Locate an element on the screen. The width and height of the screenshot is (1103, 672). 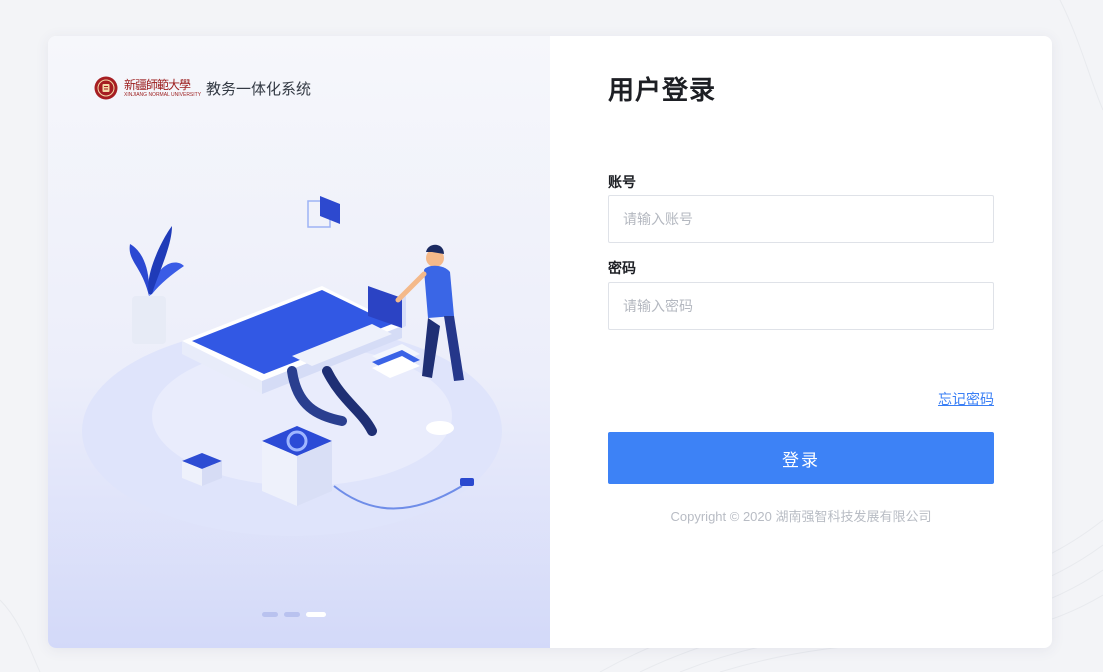
server-box-icon is located at coordinates (297, 466).